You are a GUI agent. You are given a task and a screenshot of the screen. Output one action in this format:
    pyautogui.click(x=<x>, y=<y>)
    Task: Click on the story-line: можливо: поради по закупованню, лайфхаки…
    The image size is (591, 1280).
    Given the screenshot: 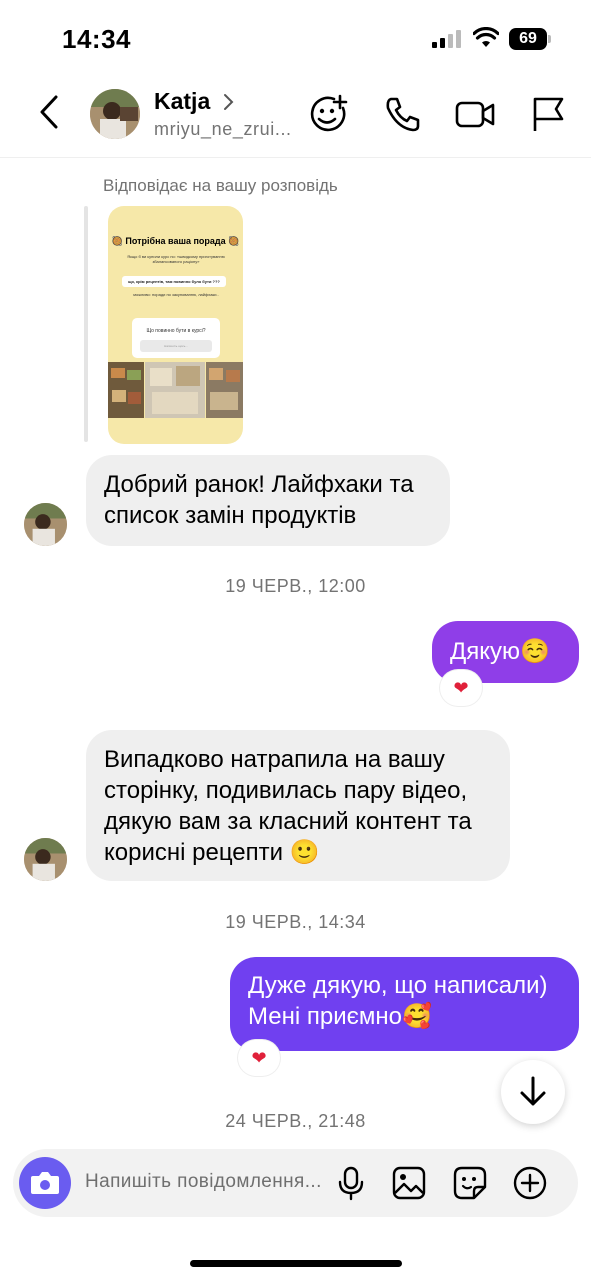 What is the action you would take?
    pyautogui.click(x=176, y=294)
    